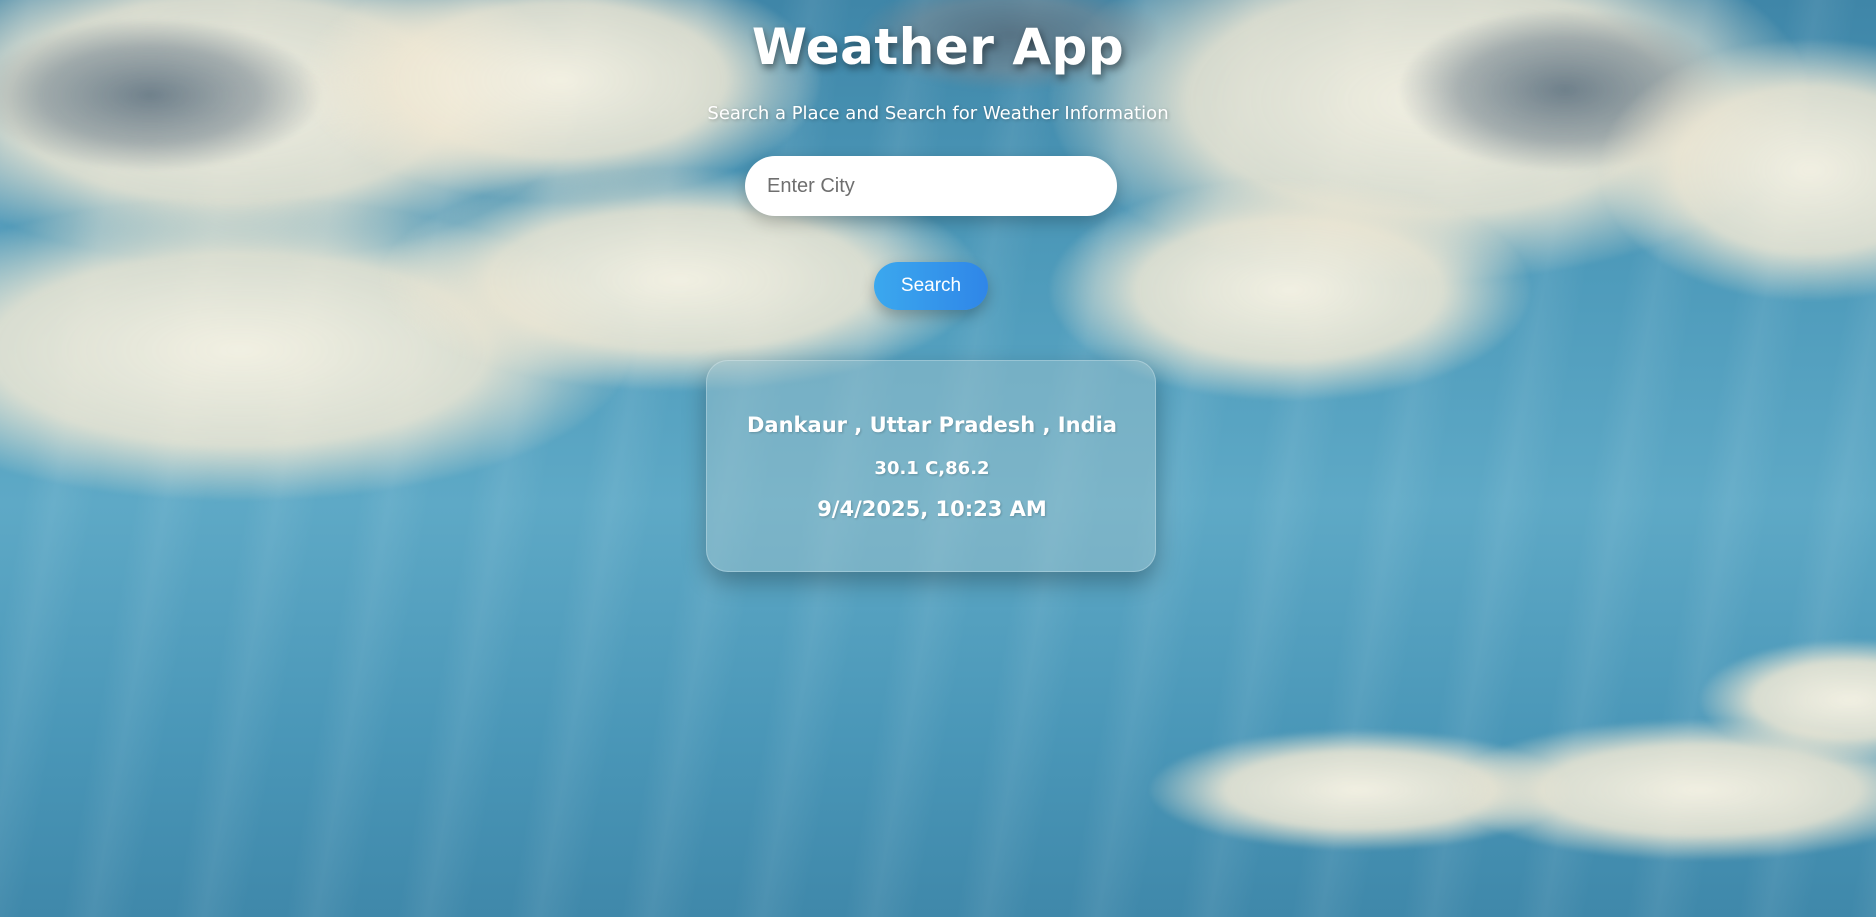 The height and width of the screenshot is (917, 1876). Describe the element at coordinates (931, 186) in the screenshot. I see `city-search-input` at that location.